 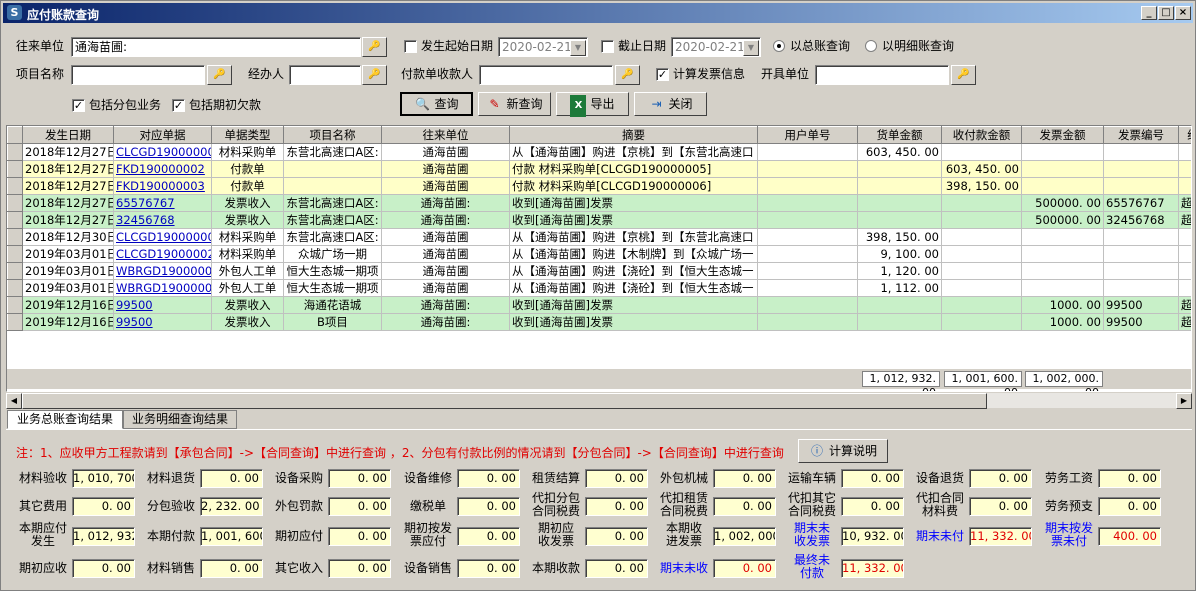 What do you see at coordinates (662, 74) in the screenshot?
I see `invoice-info-checkbox: ✓` at bounding box center [662, 74].